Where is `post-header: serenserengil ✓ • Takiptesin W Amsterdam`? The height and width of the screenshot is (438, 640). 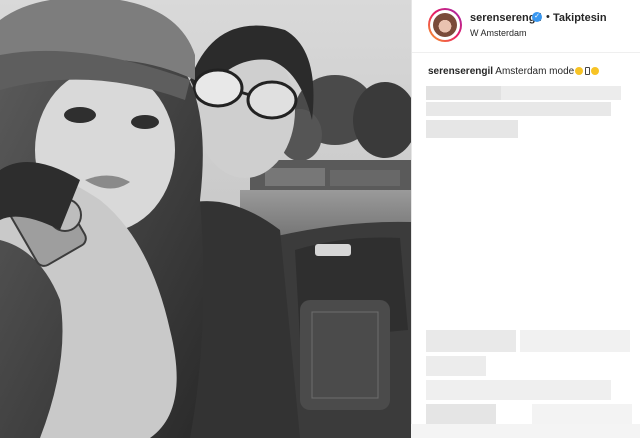
post-header: serenserengil ✓ • Takiptesin W Amsterdam is located at coordinates (526, 26).